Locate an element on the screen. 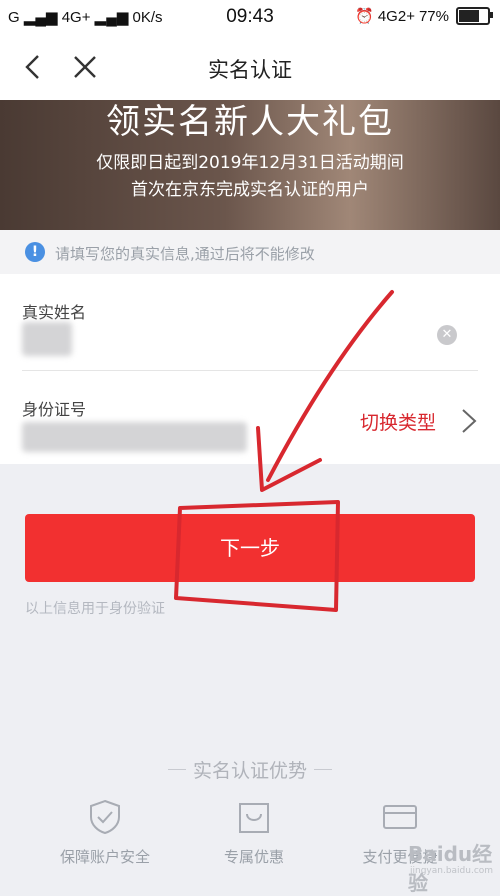 This screenshot has width=500, height=896. page-title: 实名认证 is located at coordinates (250, 70).